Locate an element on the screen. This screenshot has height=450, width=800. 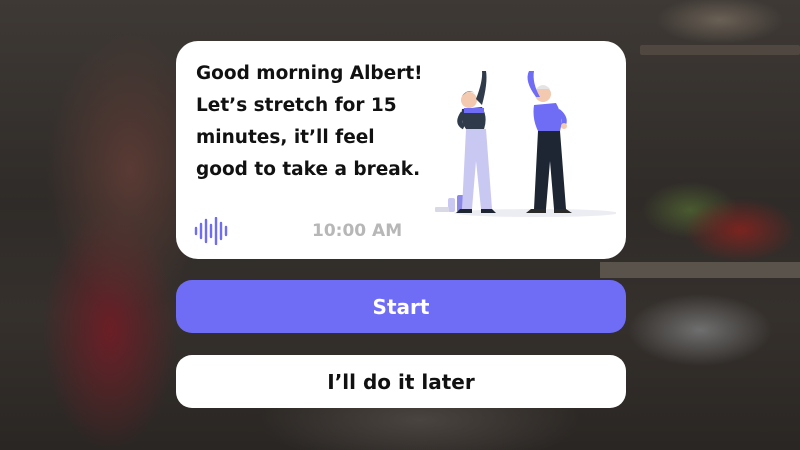
voice-waveform-icon is located at coordinates (213, 231).